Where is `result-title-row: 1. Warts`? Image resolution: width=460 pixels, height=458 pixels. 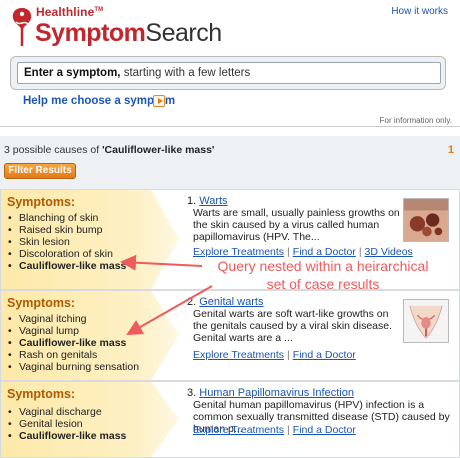 result-title-row: 1. Warts is located at coordinates (207, 201).